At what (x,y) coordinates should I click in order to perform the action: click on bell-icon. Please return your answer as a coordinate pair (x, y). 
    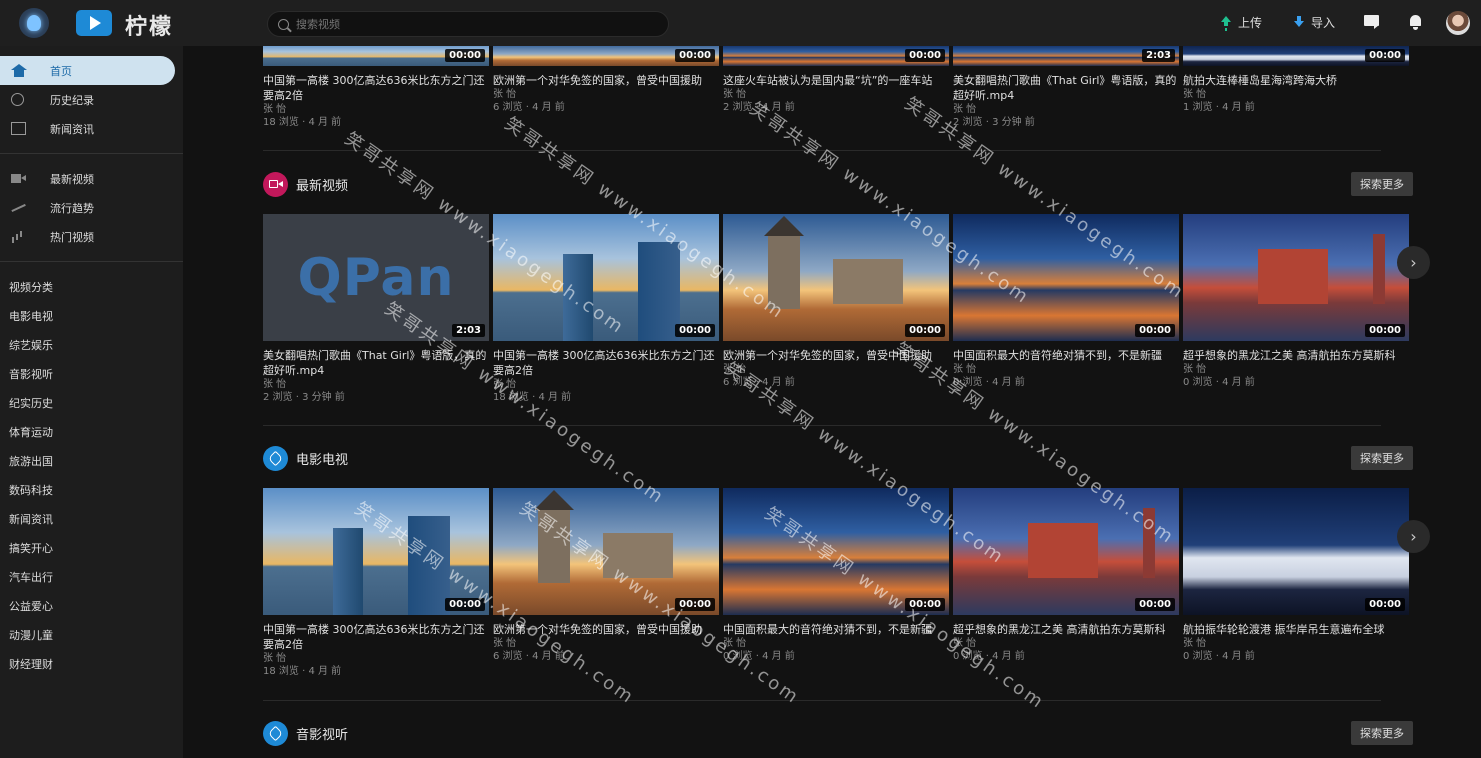
    Looking at the image, I should click on (1416, 23).